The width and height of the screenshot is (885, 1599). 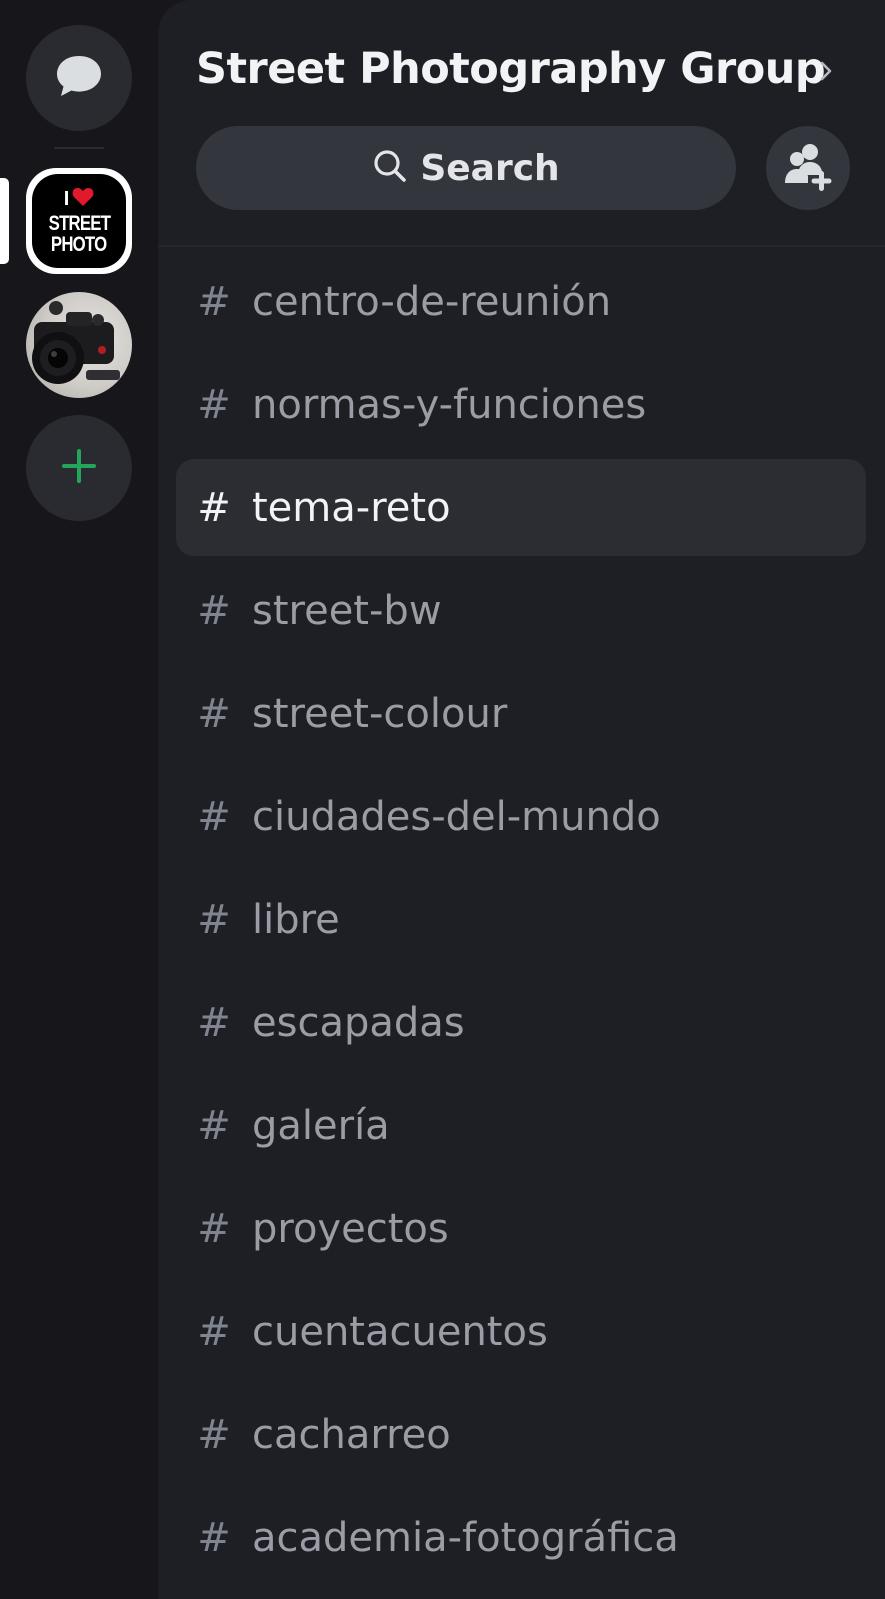 I want to click on search-bar: Search, so click(x=466, y=168).